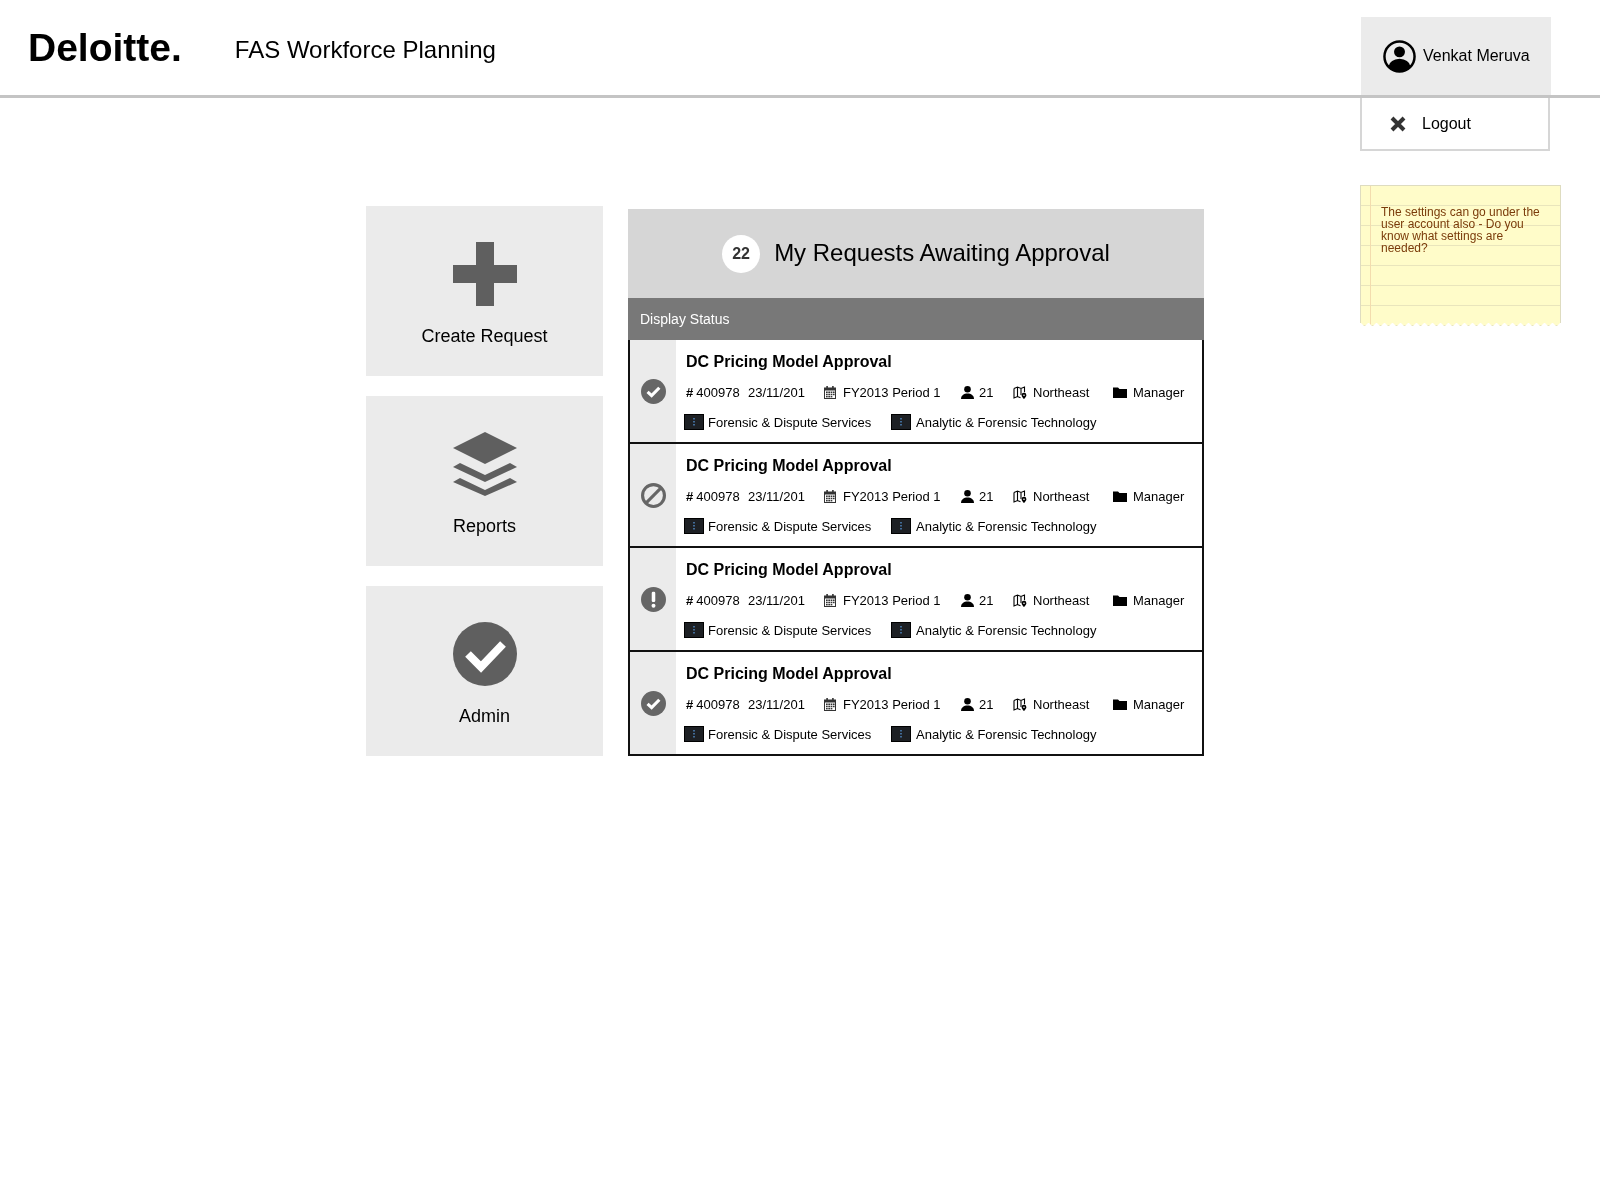 This screenshot has width=1600, height=1200. What do you see at coordinates (1455, 124) in the screenshot?
I see `logout-button: Logout` at bounding box center [1455, 124].